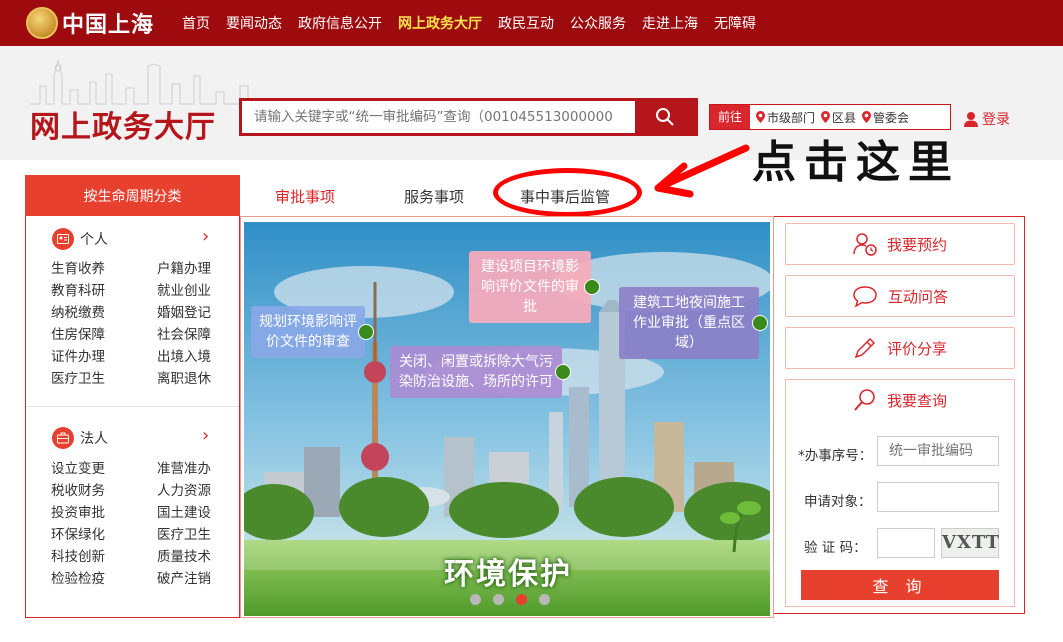 This screenshot has width=1063, height=642. I want to click on login-label: 登录, so click(996, 120).